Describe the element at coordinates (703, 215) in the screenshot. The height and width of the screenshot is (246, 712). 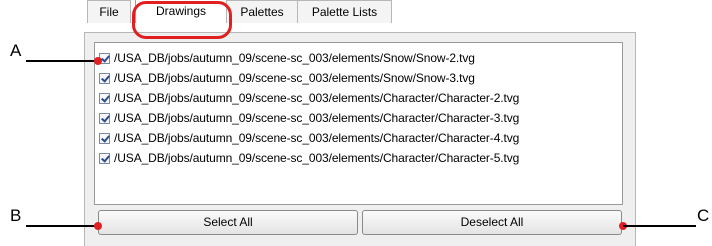
I see `callout-c-label: C` at that location.